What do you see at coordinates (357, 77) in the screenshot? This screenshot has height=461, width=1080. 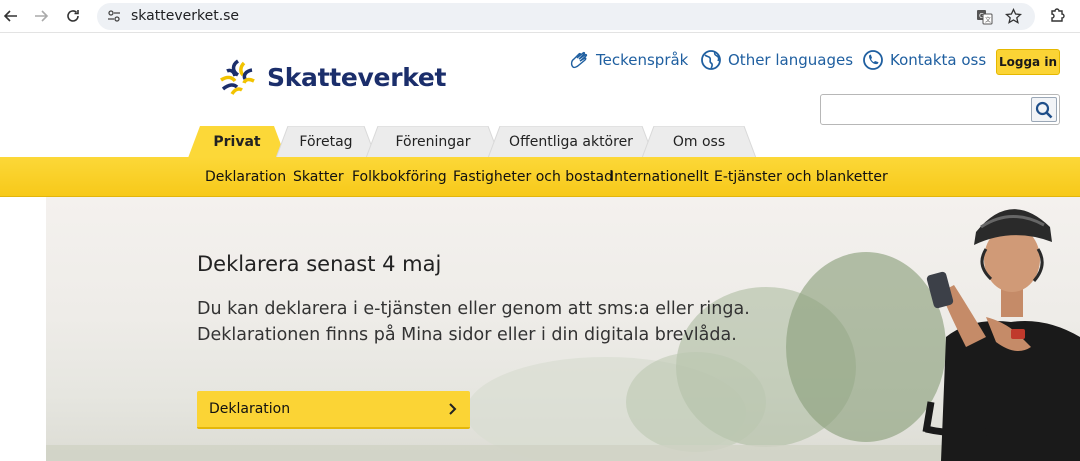 I see `logo-text: Skatteverket` at bounding box center [357, 77].